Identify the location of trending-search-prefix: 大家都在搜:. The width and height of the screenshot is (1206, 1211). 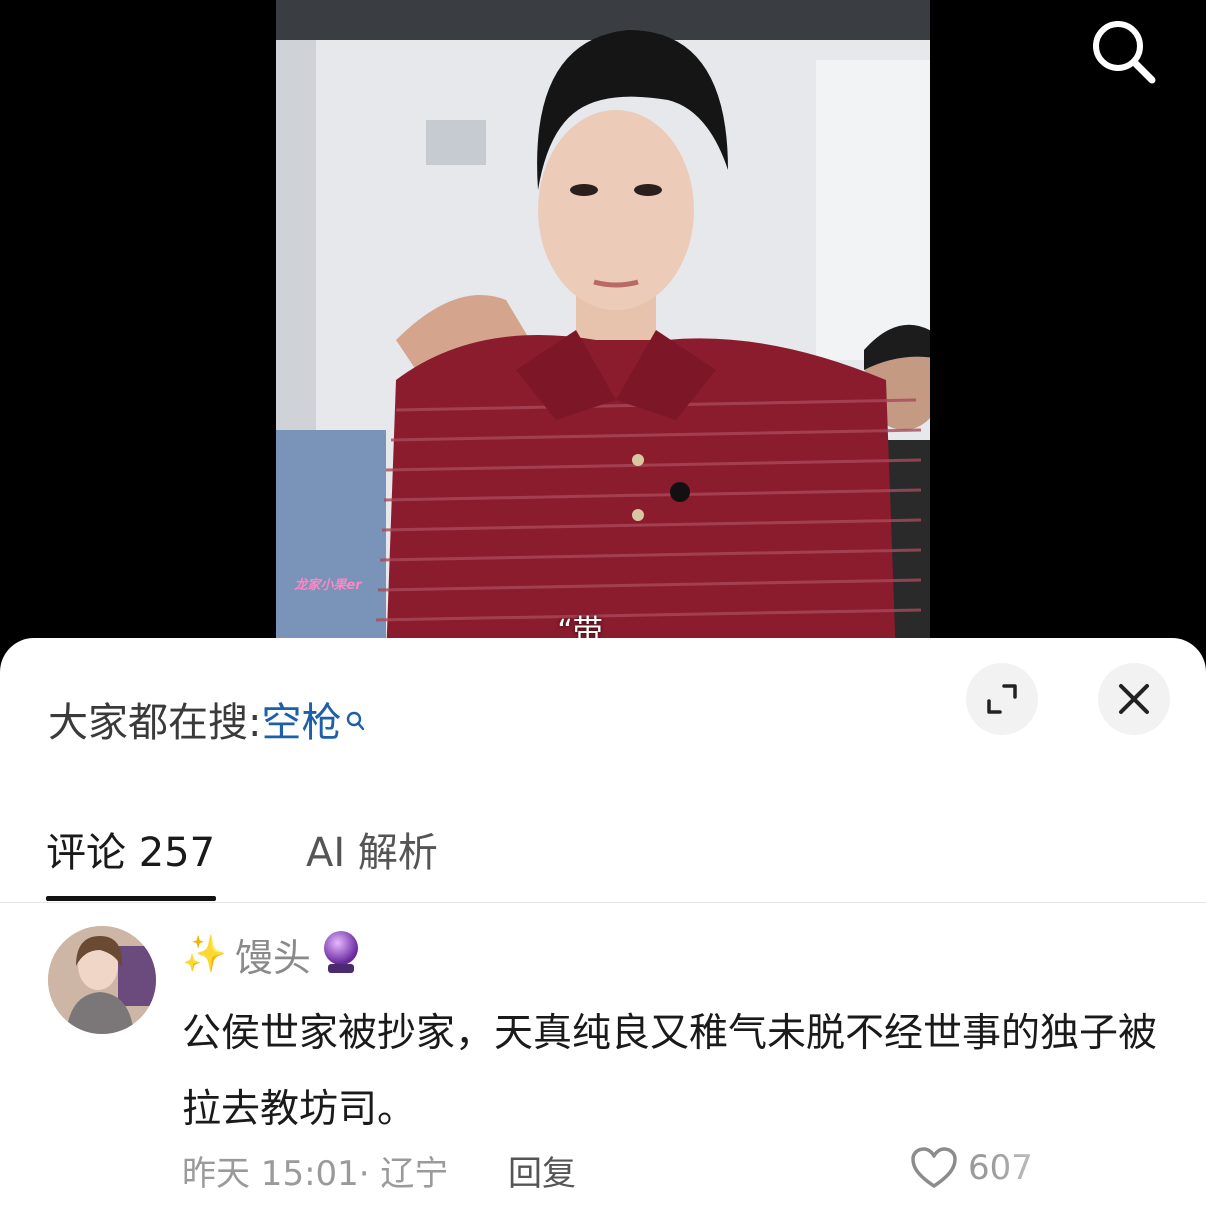
(155, 723).